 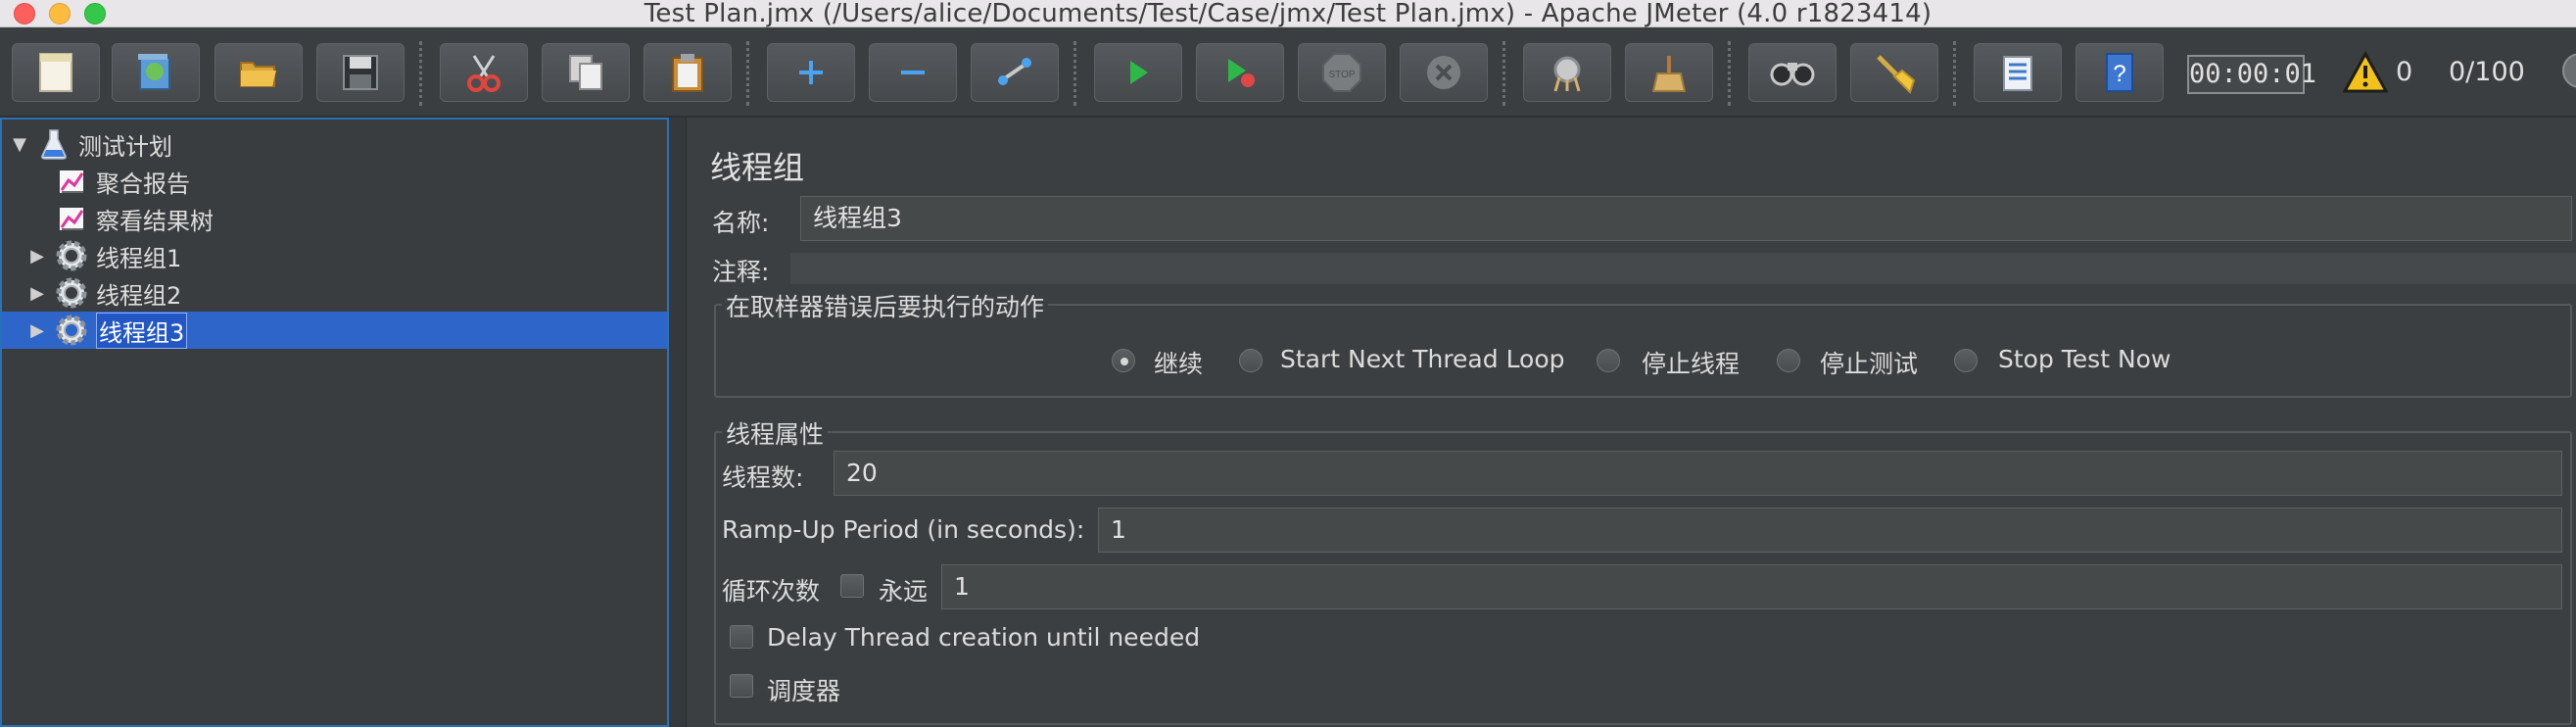 I want to click on tree-node-label: 测试计划, so click(x=125, y=147).